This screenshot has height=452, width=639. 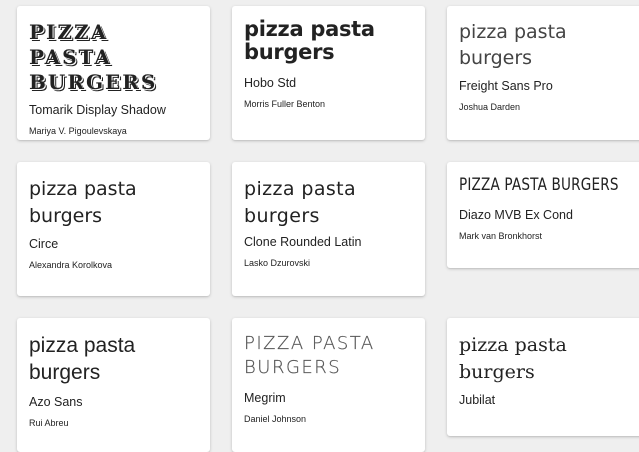 What do you see at coordinates (516, 214) in the screenshot?
I see `font-name: Diazo MVB Ex Cond` at bounding box center [516, 214].